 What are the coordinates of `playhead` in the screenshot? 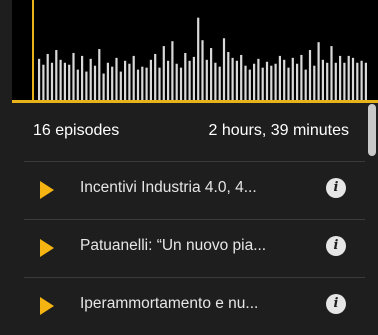 It's located at (33, 51).